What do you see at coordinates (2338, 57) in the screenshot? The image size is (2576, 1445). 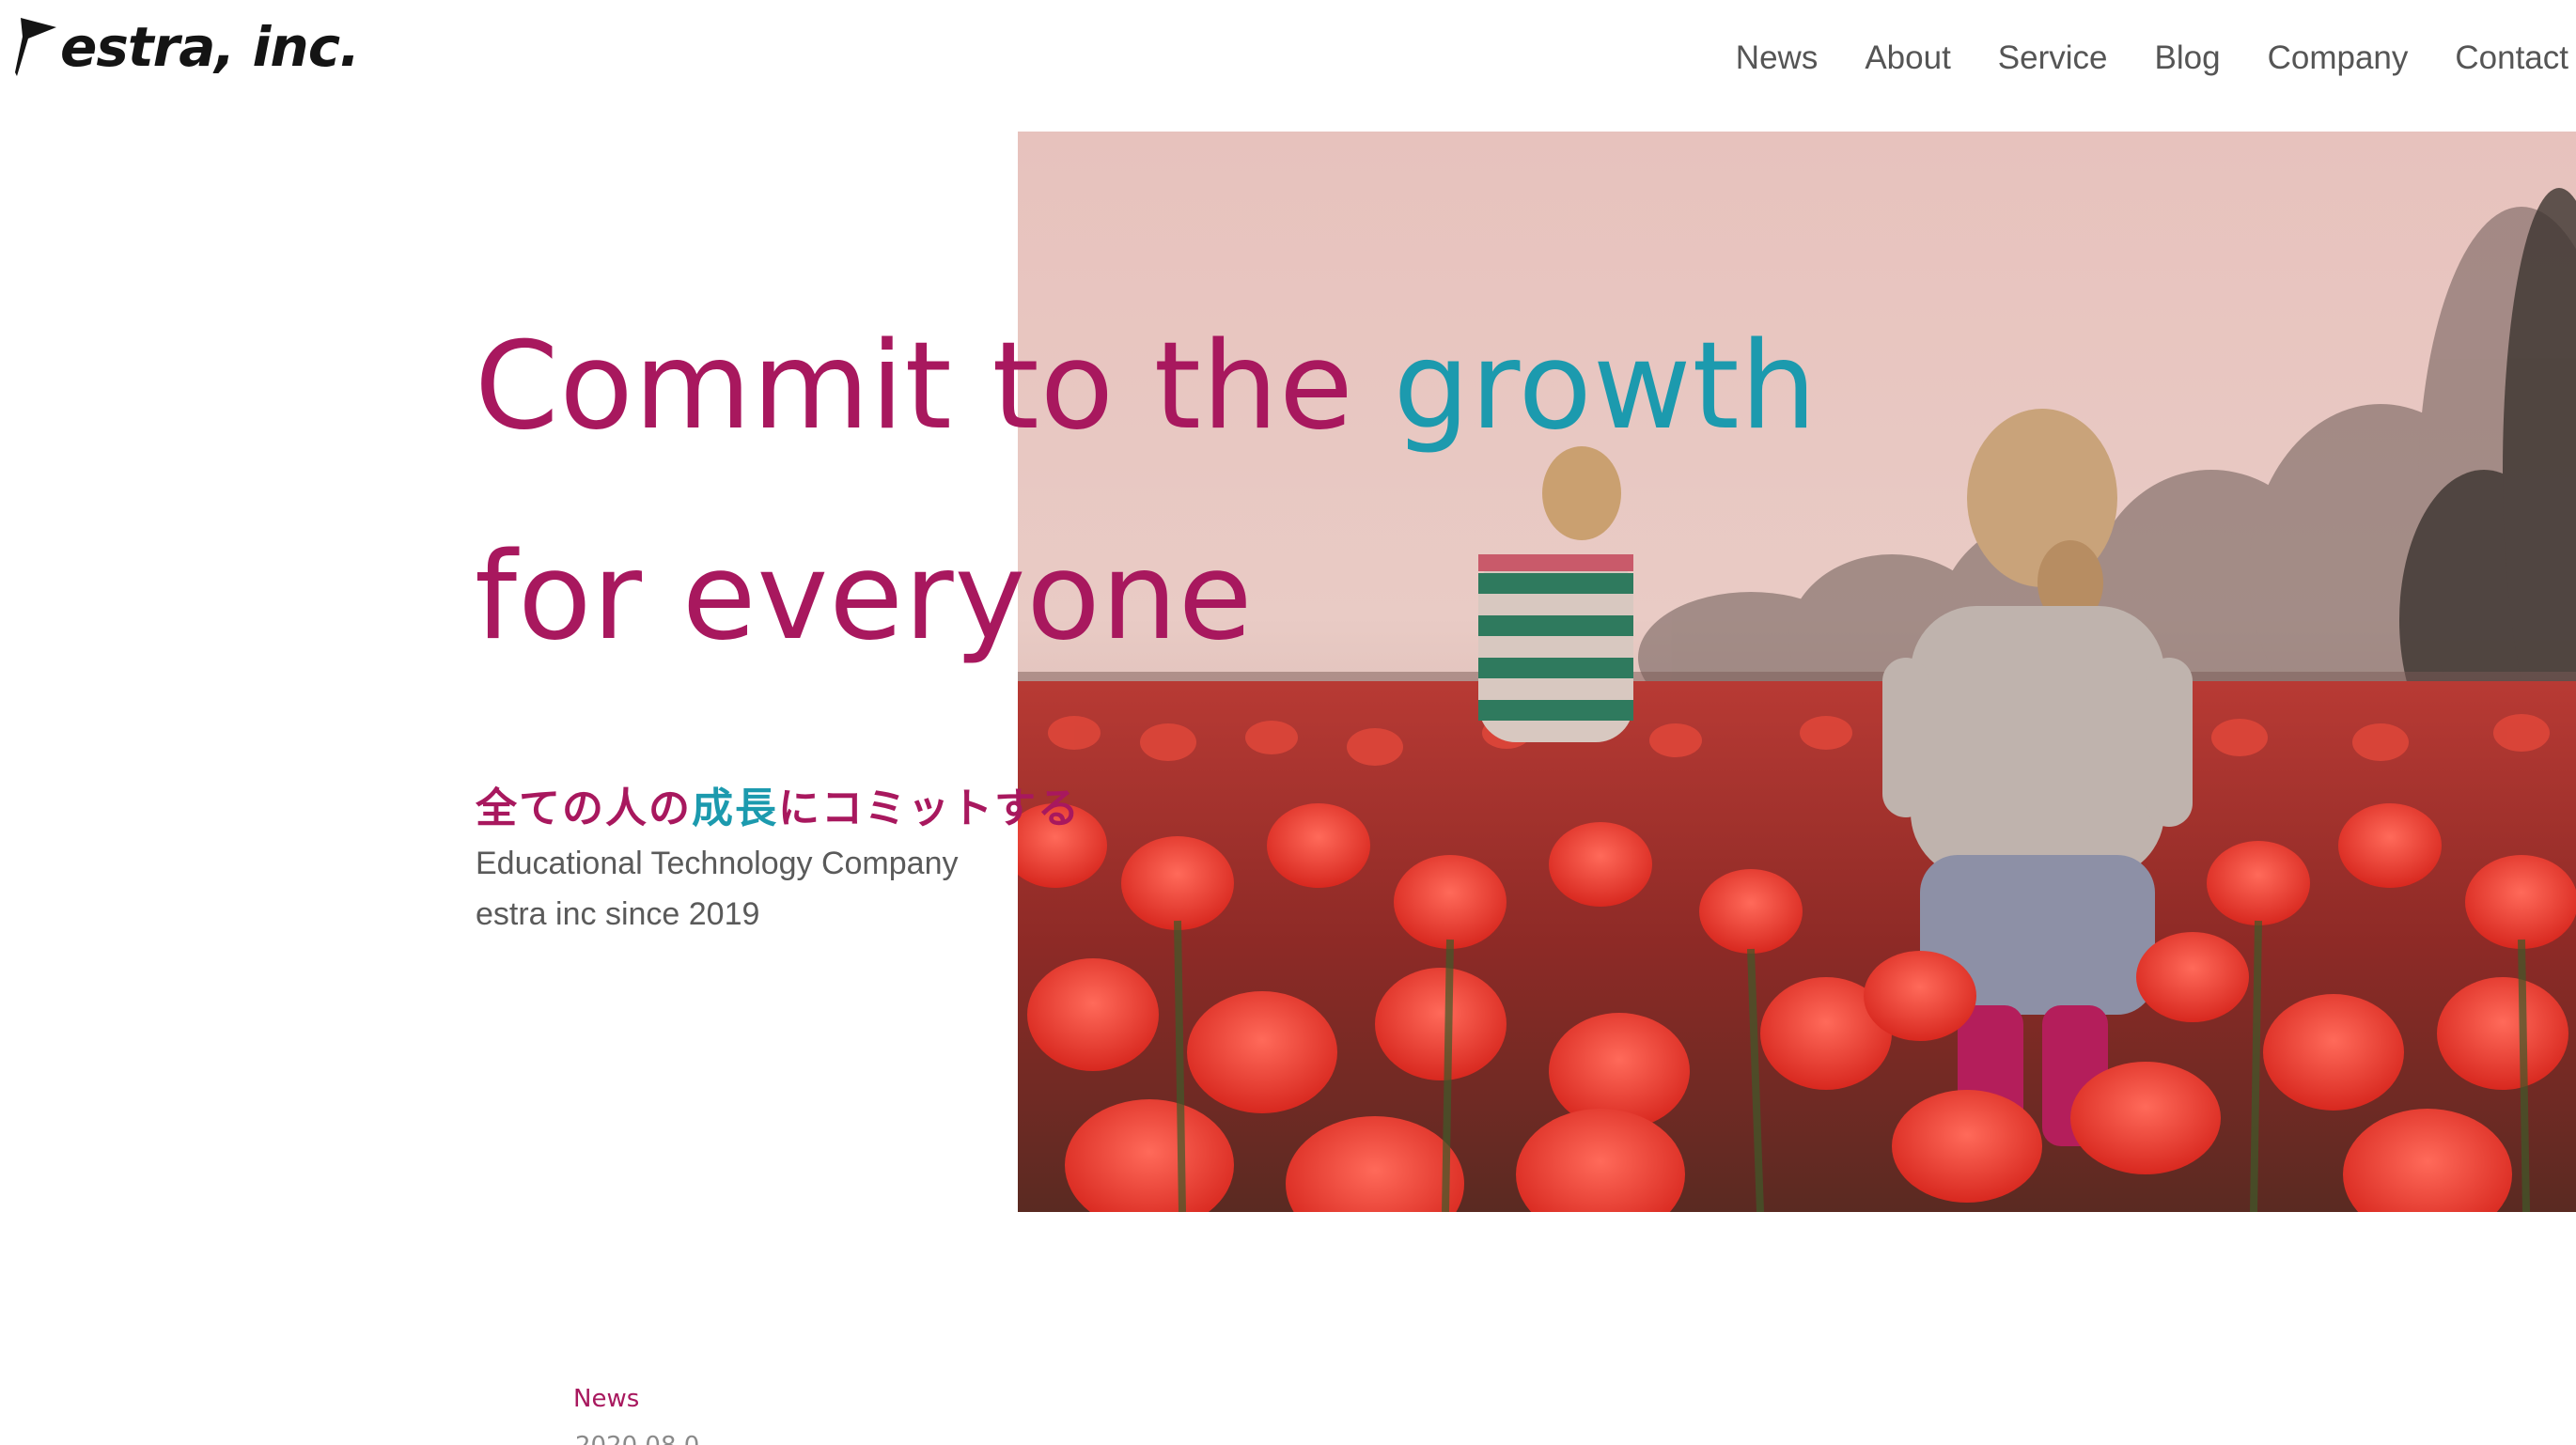 I see `nav-company: Company` at bounding box center [2338, 57].